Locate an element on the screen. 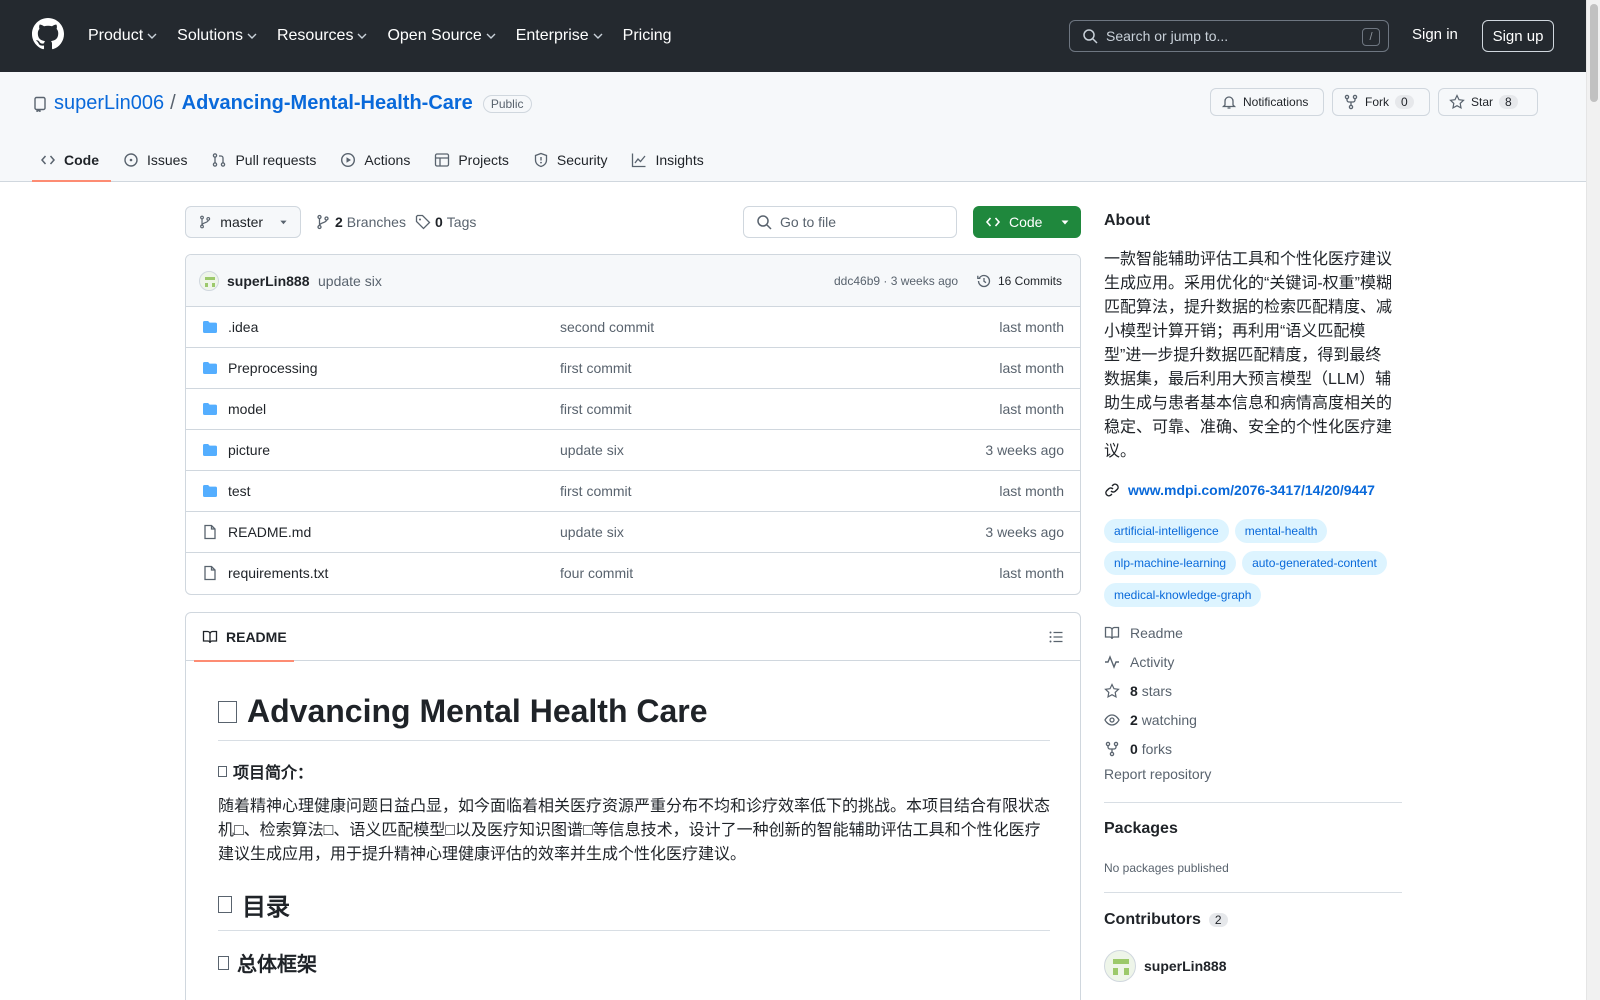 This screenshot has width=1600, height=1000. file-row: test first commit last month is located at coordinates (633, 491).